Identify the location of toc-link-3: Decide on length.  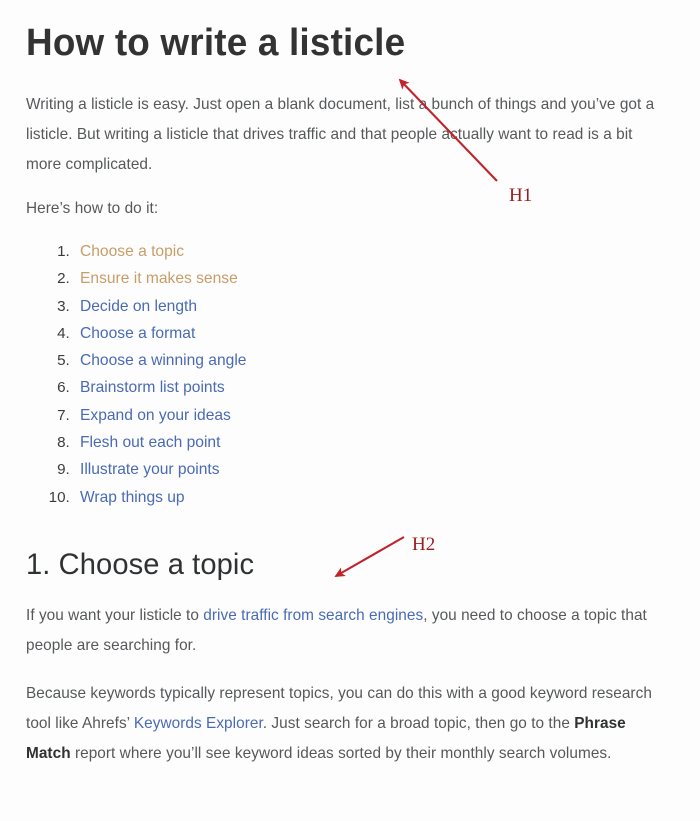
(138, 306).